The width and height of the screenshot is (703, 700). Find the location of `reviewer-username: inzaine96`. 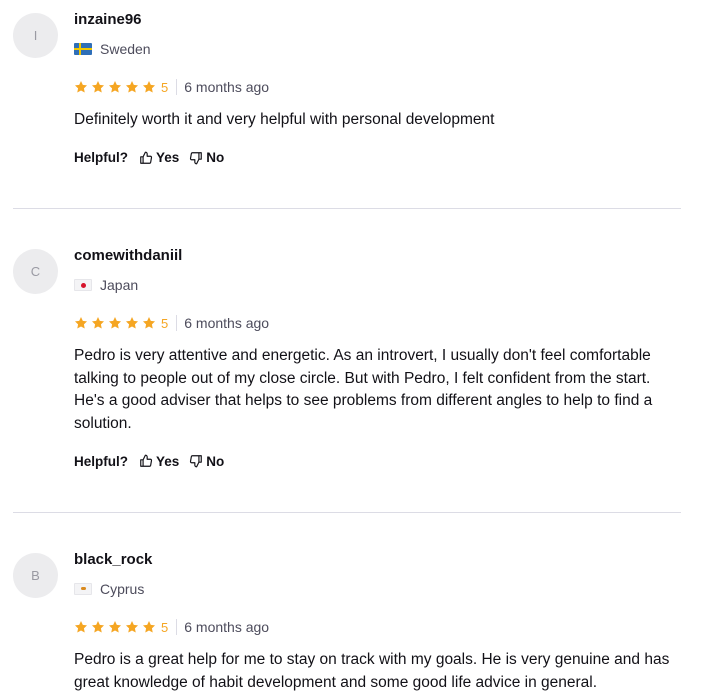

reviewer-username: inzaine96 is located at coordinates (379, 20).